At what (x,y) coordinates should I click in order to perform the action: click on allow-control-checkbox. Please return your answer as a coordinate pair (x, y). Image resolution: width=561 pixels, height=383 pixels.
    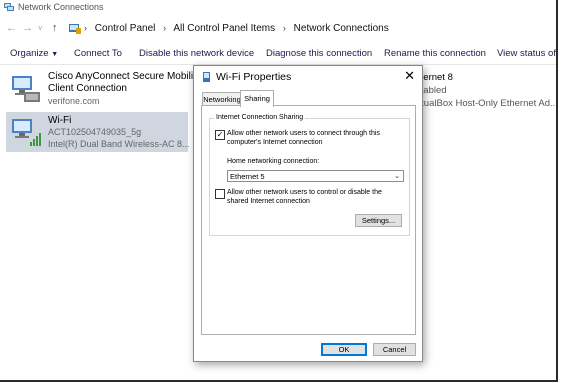
    Looking at the image, I should click on (220, 194).